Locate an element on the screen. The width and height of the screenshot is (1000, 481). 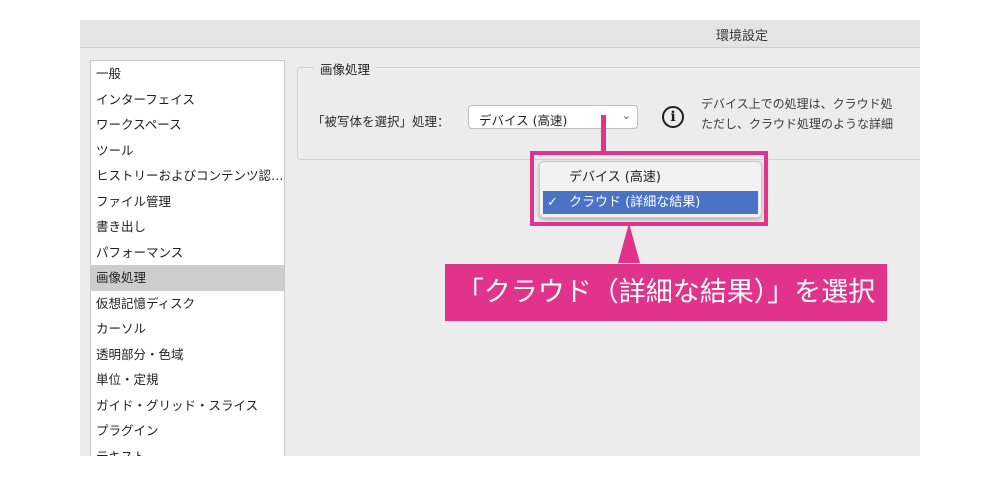
sidebar-item-workspace: ワークスペース is located at coordinates (187, 125).